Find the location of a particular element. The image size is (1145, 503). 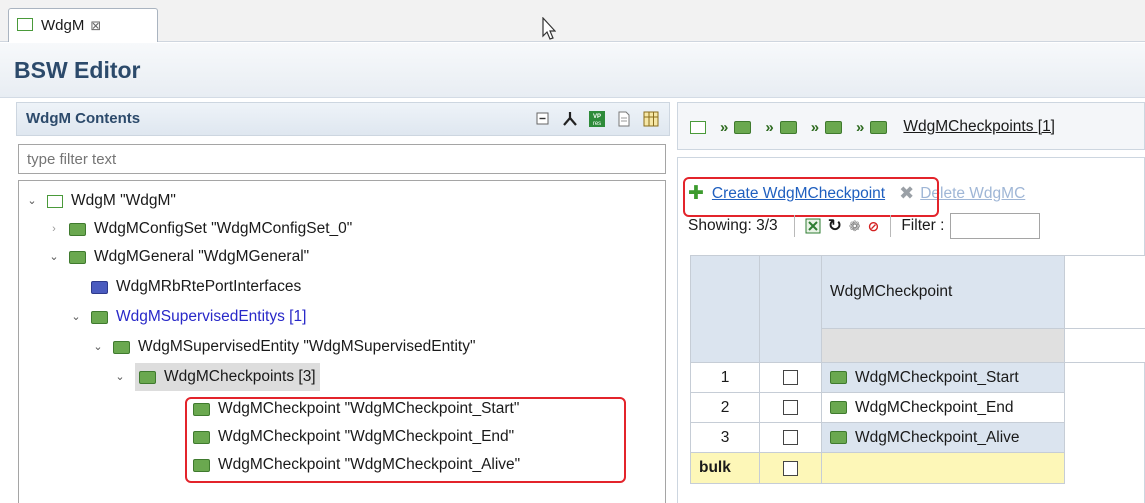

tab-wdgm: WdgM ⊠ is located at coordinates (83, 25).